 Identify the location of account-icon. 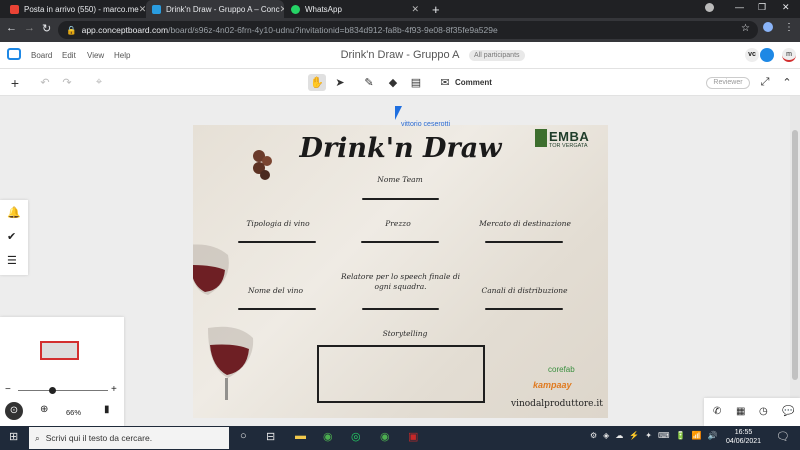
(768, 27).